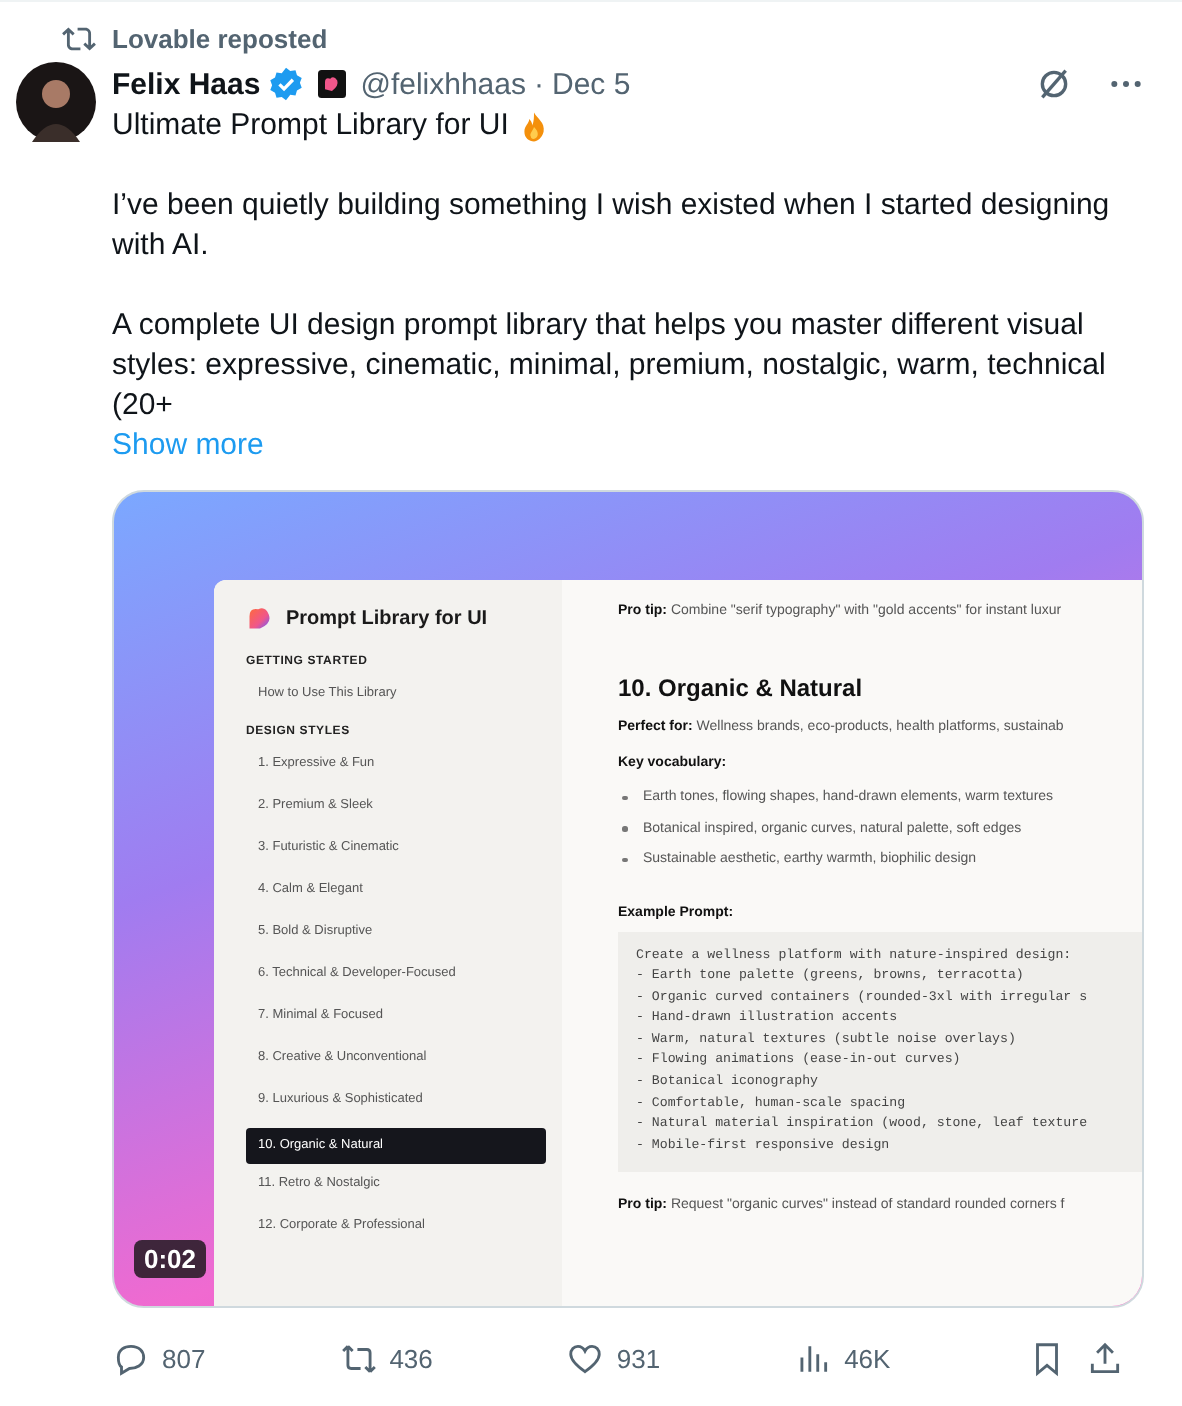  What do you see at coordinates (867, 1358) in the screenshot?
I see `action-count: 46K` at bounding box center [867, 1358].